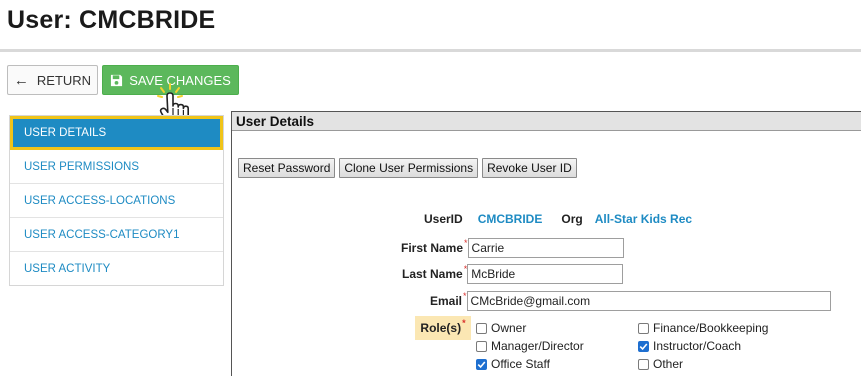 Image resolution: width=861 pixels, height=376 pixels. Describe the element at coordinates (116, 235) in the screenshot. I see `sidebar-item-user-access-category1: USER ACCESS-CATEGORY1` at that location.